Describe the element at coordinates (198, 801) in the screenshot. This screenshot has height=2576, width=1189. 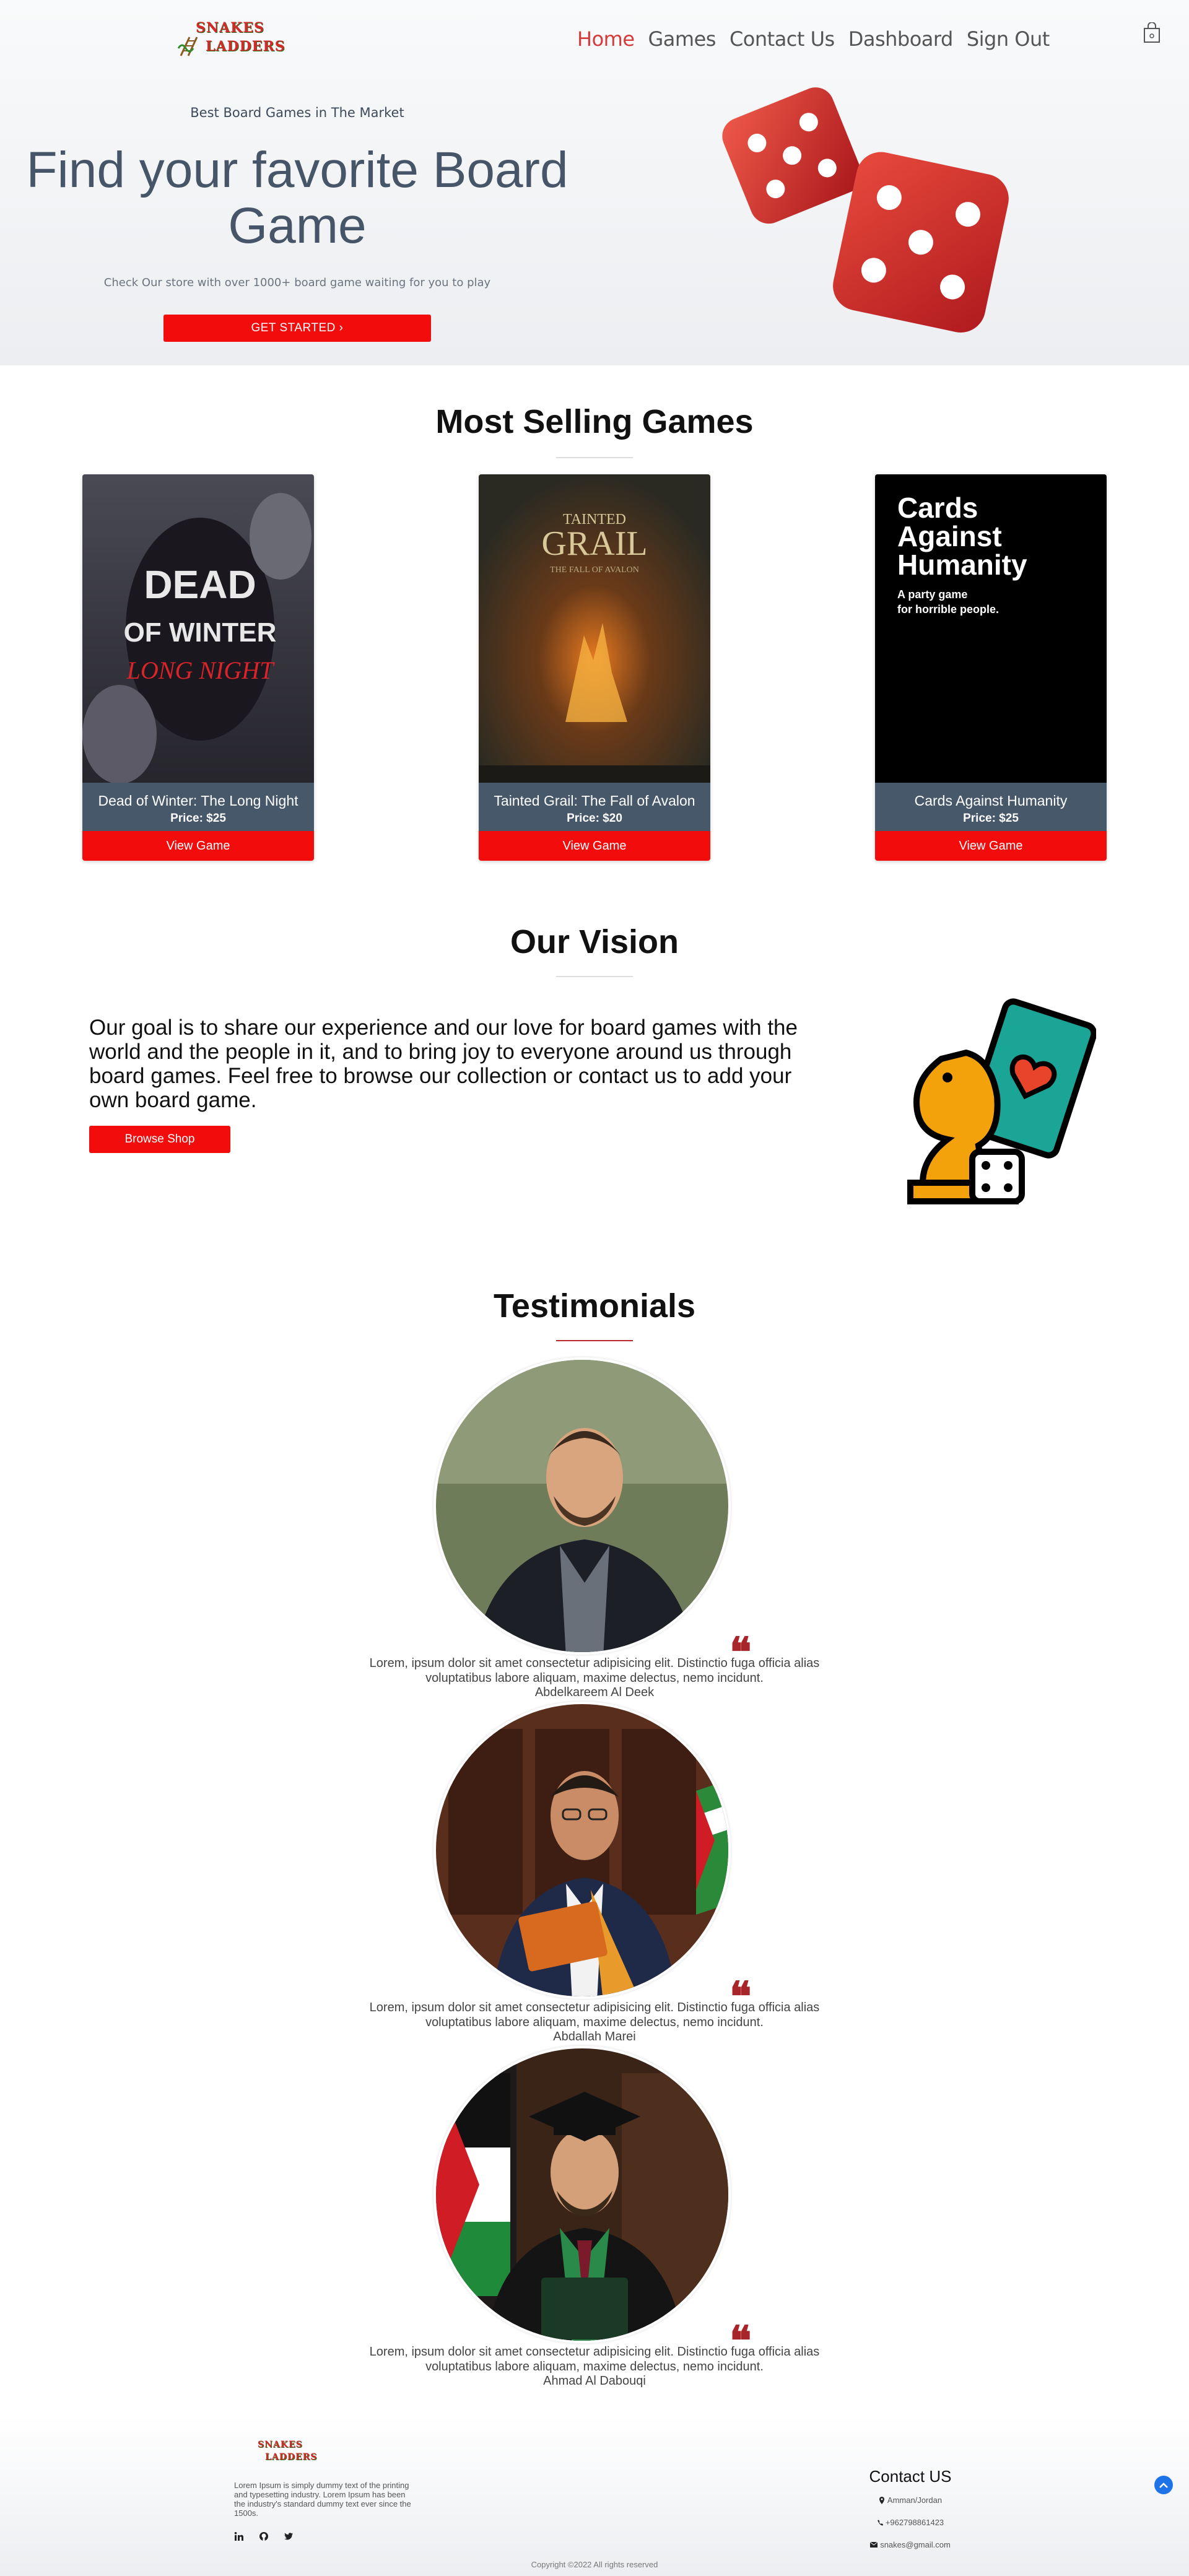
I see `game-name: Dead of Winter: The Long Night` at that location.